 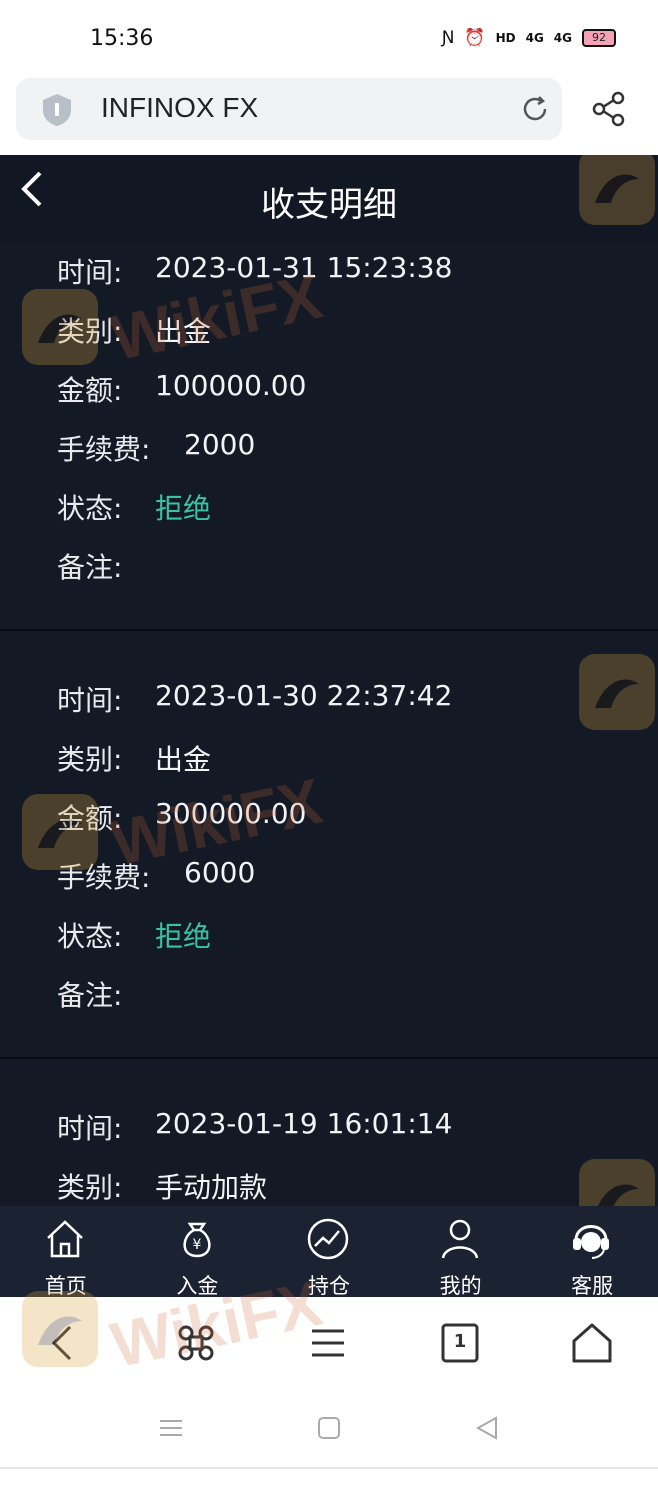 I want to click on field-value: 2023-01-31 15:23:38, so click(x=304, y=267).